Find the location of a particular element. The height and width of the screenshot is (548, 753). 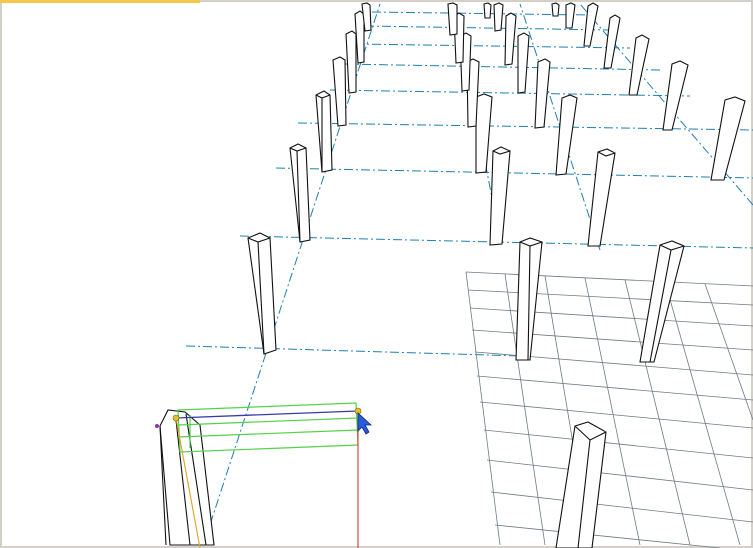

selection-outline is located at coordinates (268, 427).